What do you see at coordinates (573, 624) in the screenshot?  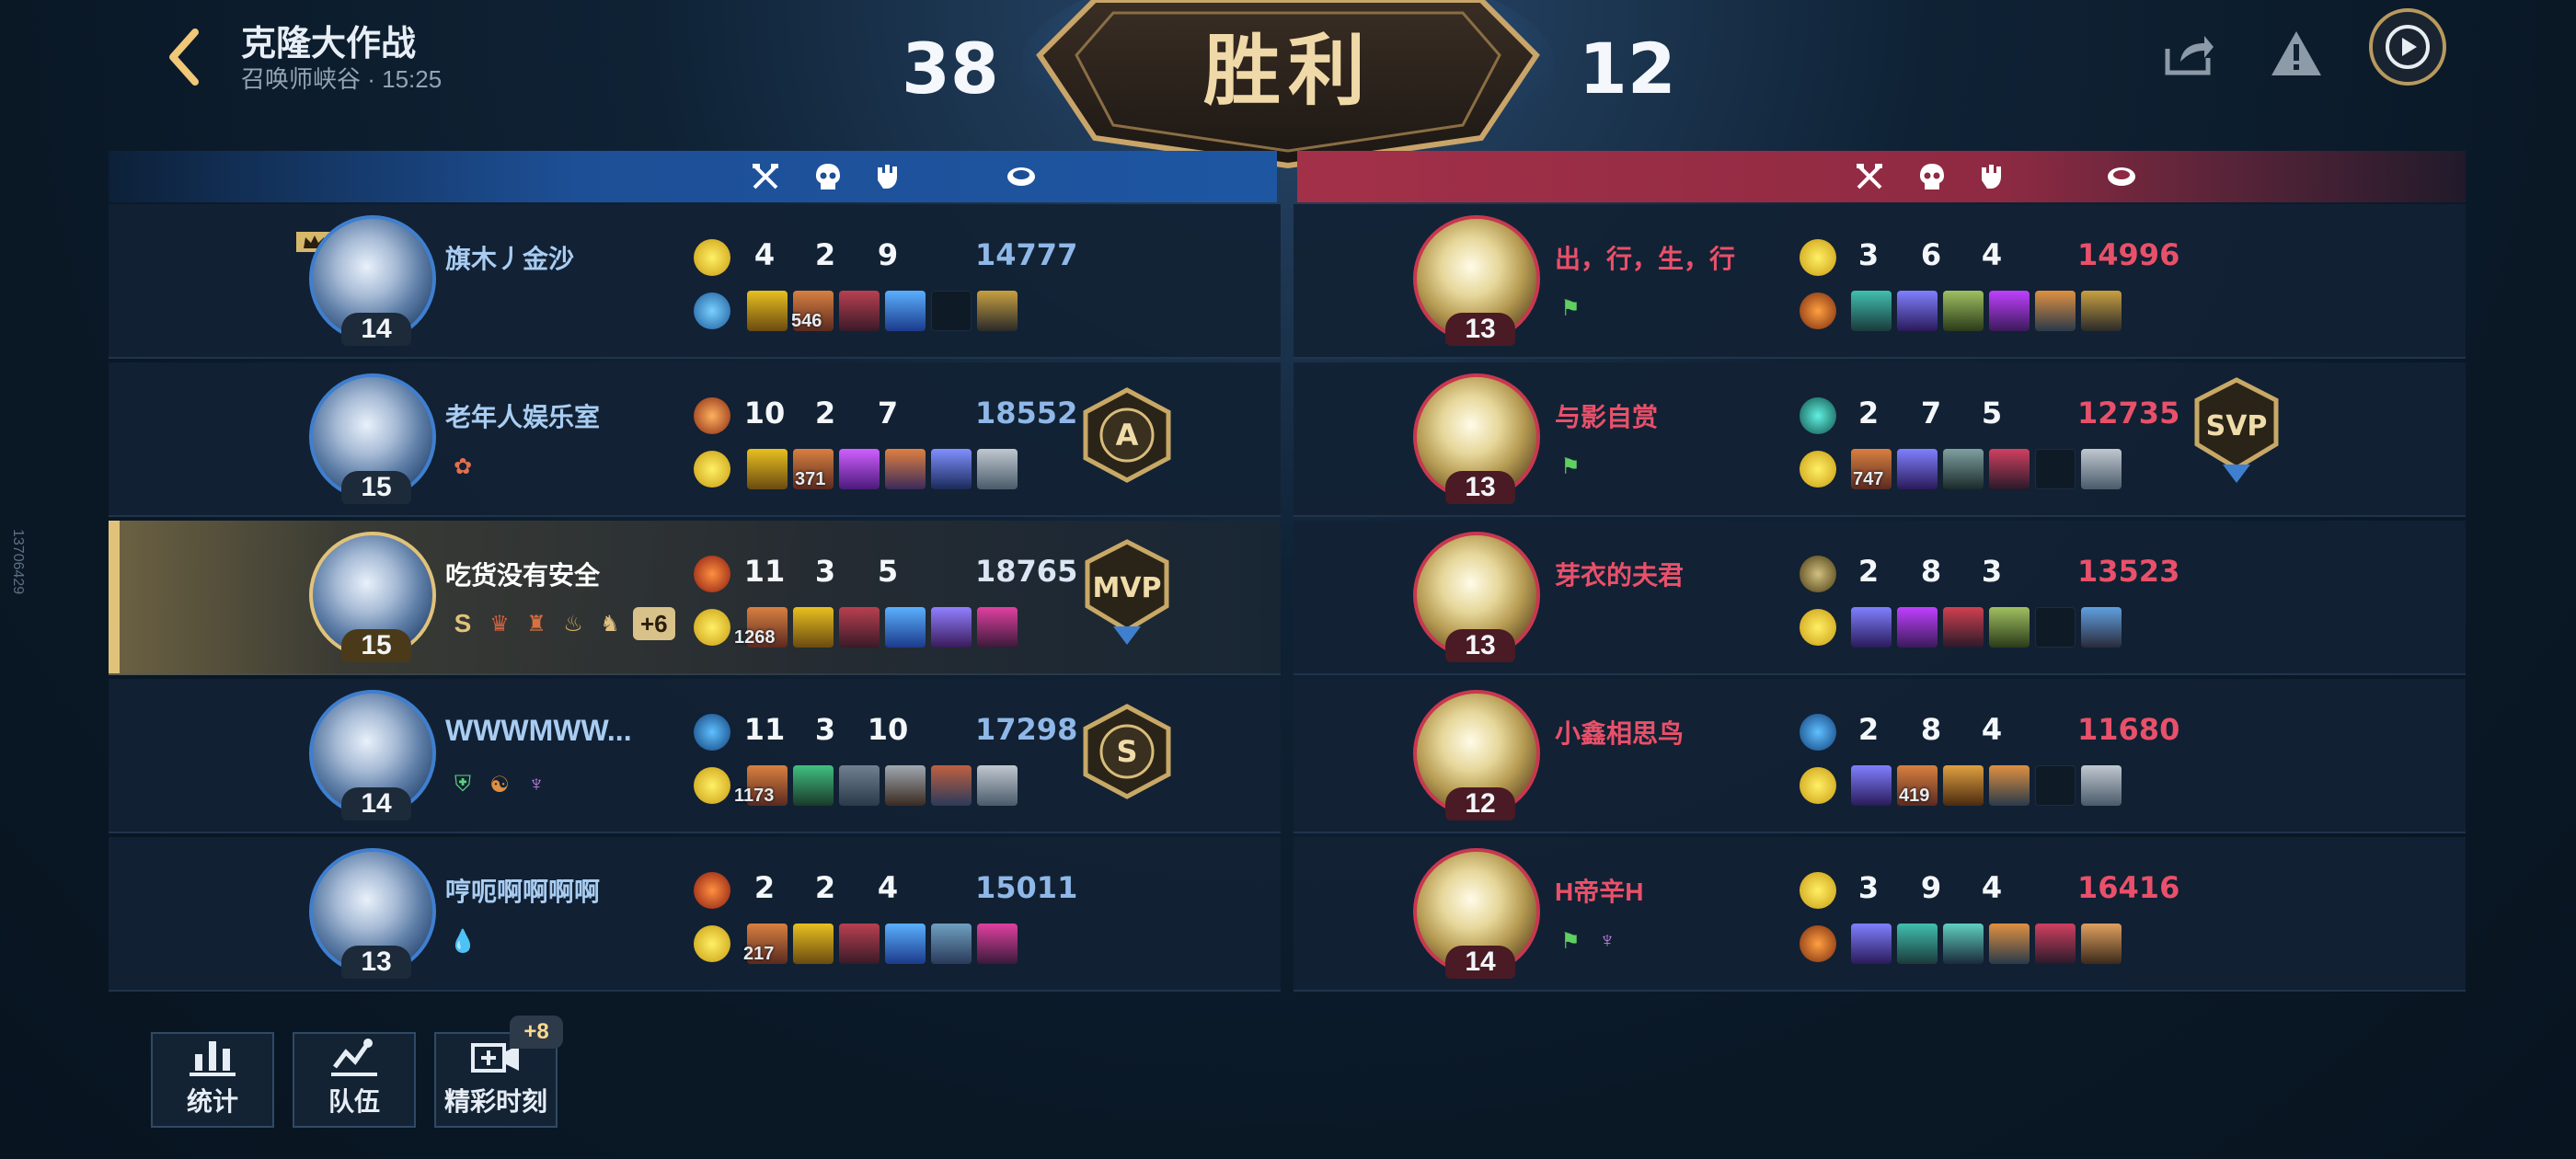 I see `flame-icon: ♨` at bounding box center [573, 624].